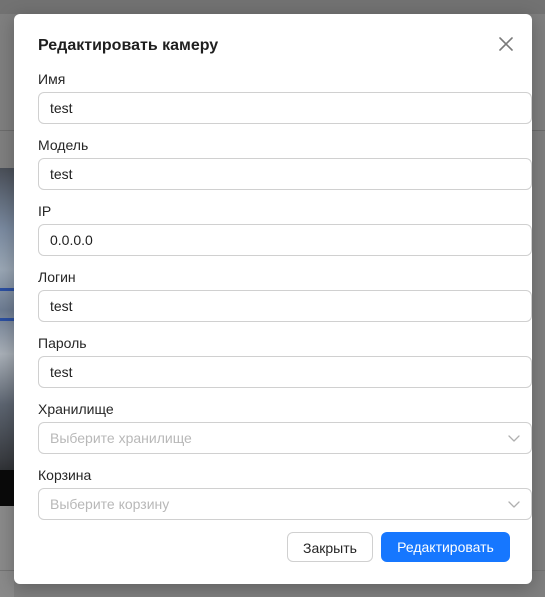  Describe the element at coordinates (285, 372) in the screenshot. I see `password-input: test` at that location.